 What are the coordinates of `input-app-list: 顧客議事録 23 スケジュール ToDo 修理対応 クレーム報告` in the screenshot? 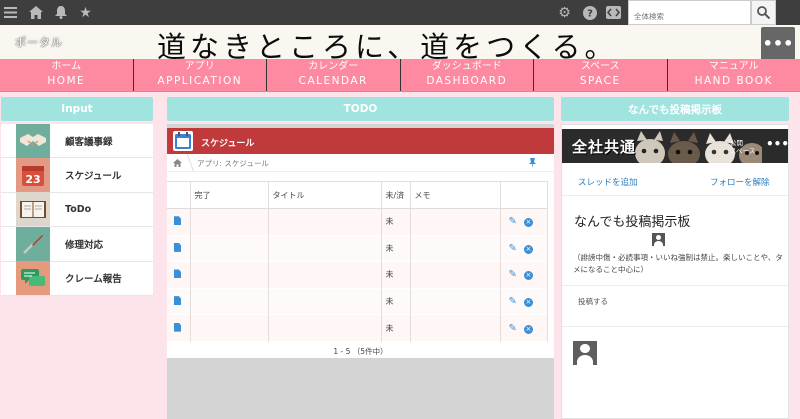 It's located at (77, 209).